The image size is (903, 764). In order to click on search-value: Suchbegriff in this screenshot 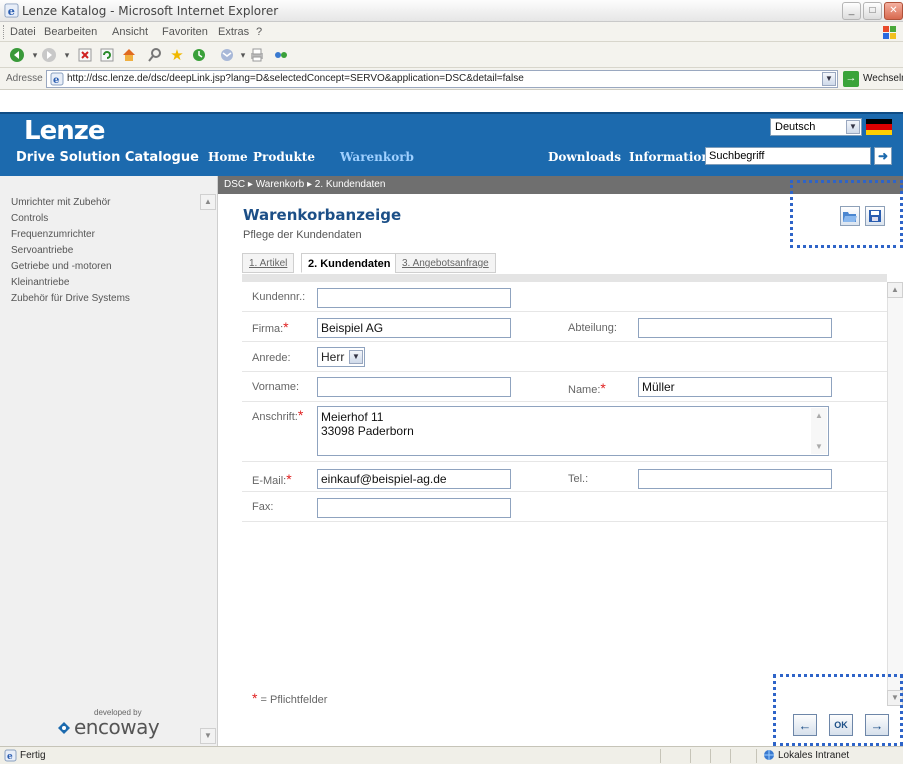, I will do `click(737, 156)`.